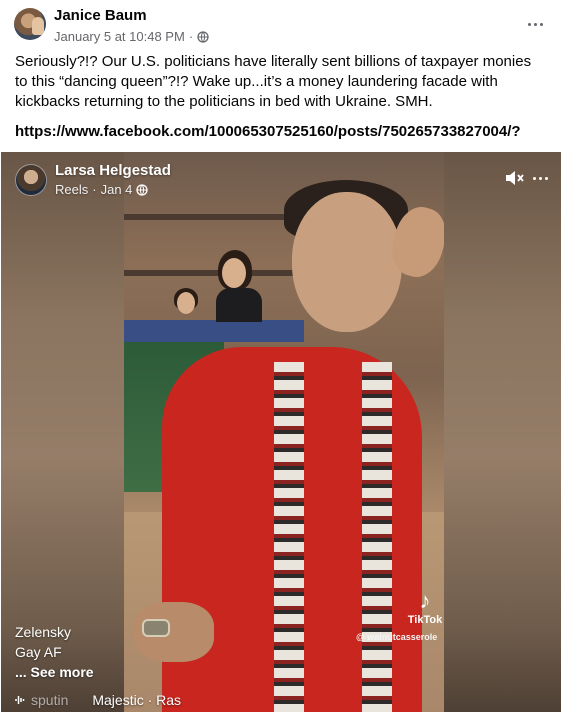 The height and width of the screenshot is (712, 562). Describe the element at coordinates (38, 652) in the screenshot. I see `caption-line: Gay AF` at that location.